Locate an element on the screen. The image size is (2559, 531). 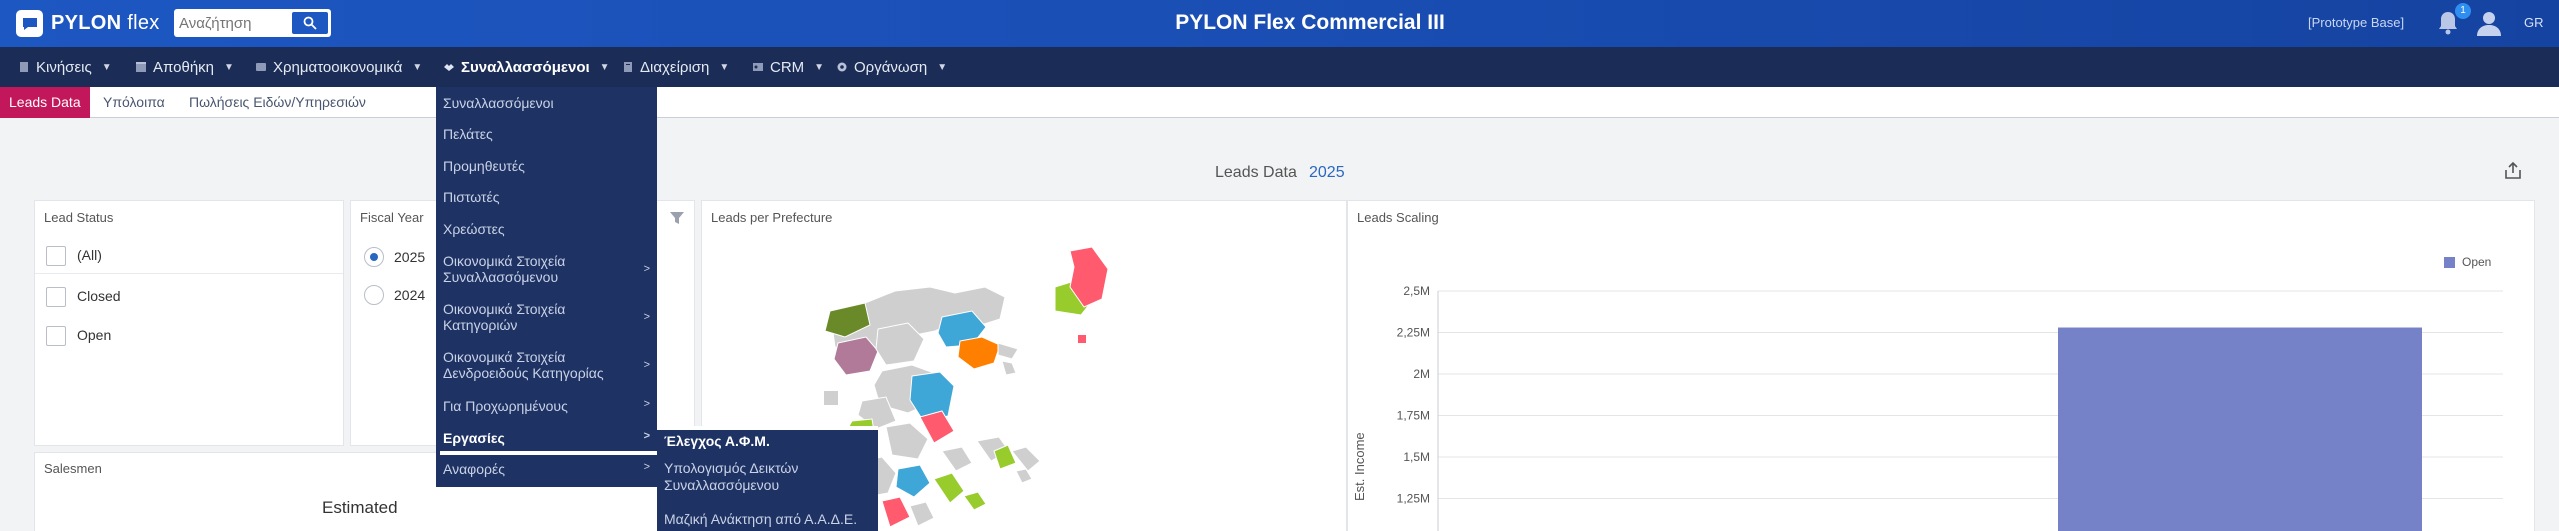
nav-apothiki: Αποθήκη ▼ is located at coordinates (184, 67).